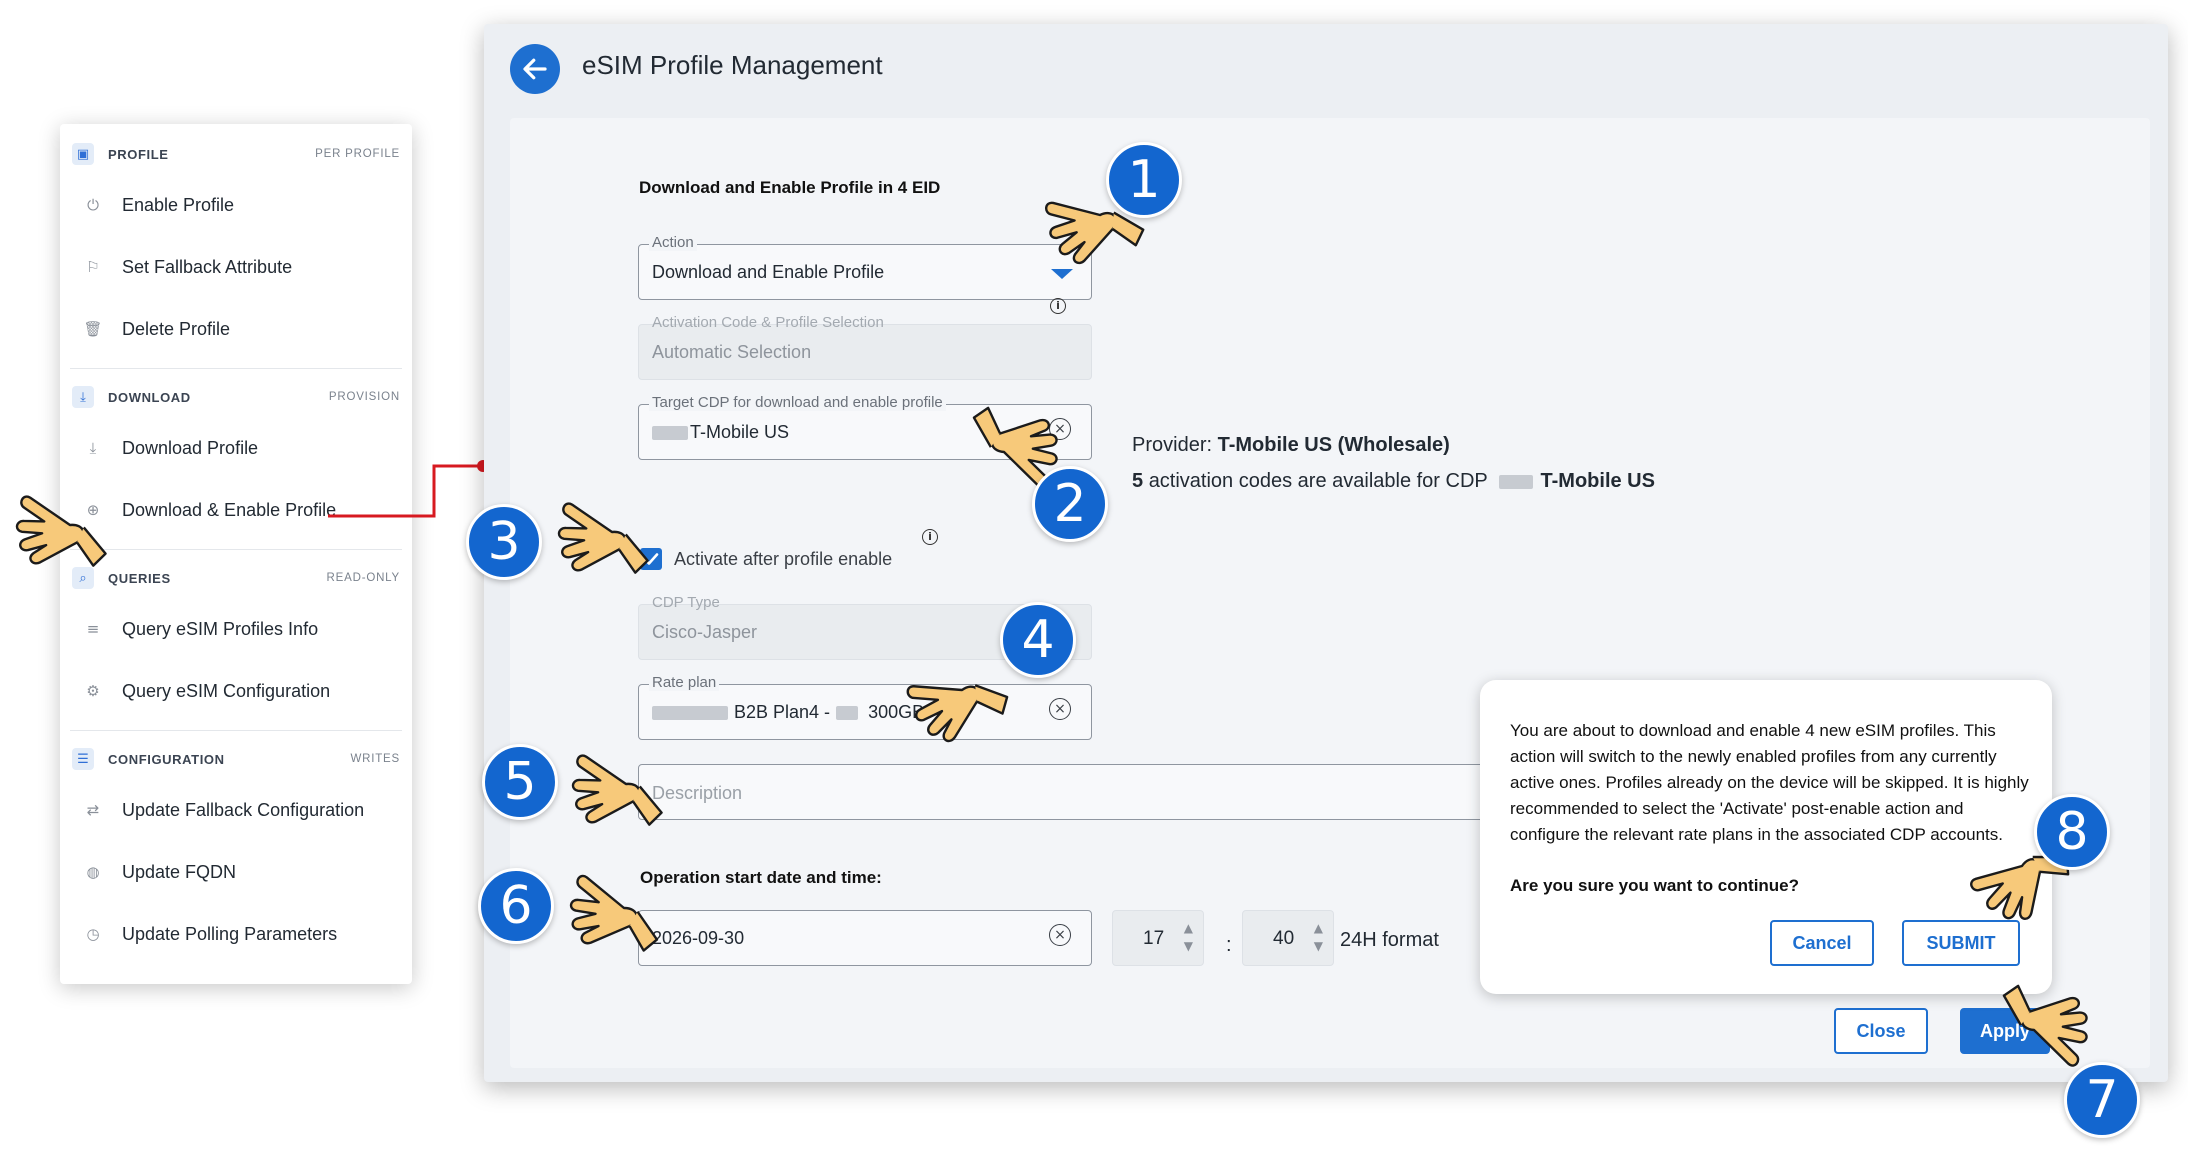 This screenshot has height=1162, width=2188. Describe the element at coordinates (1961, 943) in the screenshot. I see `submit-button: SUBMIT` at that location.